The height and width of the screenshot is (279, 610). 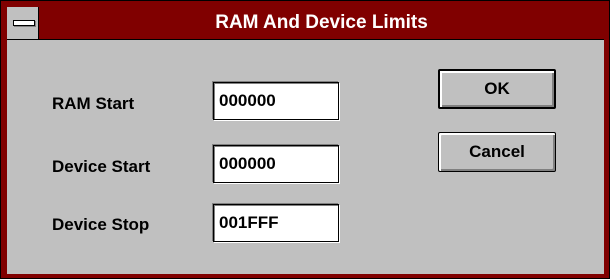 What do you see at coordinates (101, 166) in the screenshot?
I see `device-start-label: Device Start` at bounding box center [101, 166].